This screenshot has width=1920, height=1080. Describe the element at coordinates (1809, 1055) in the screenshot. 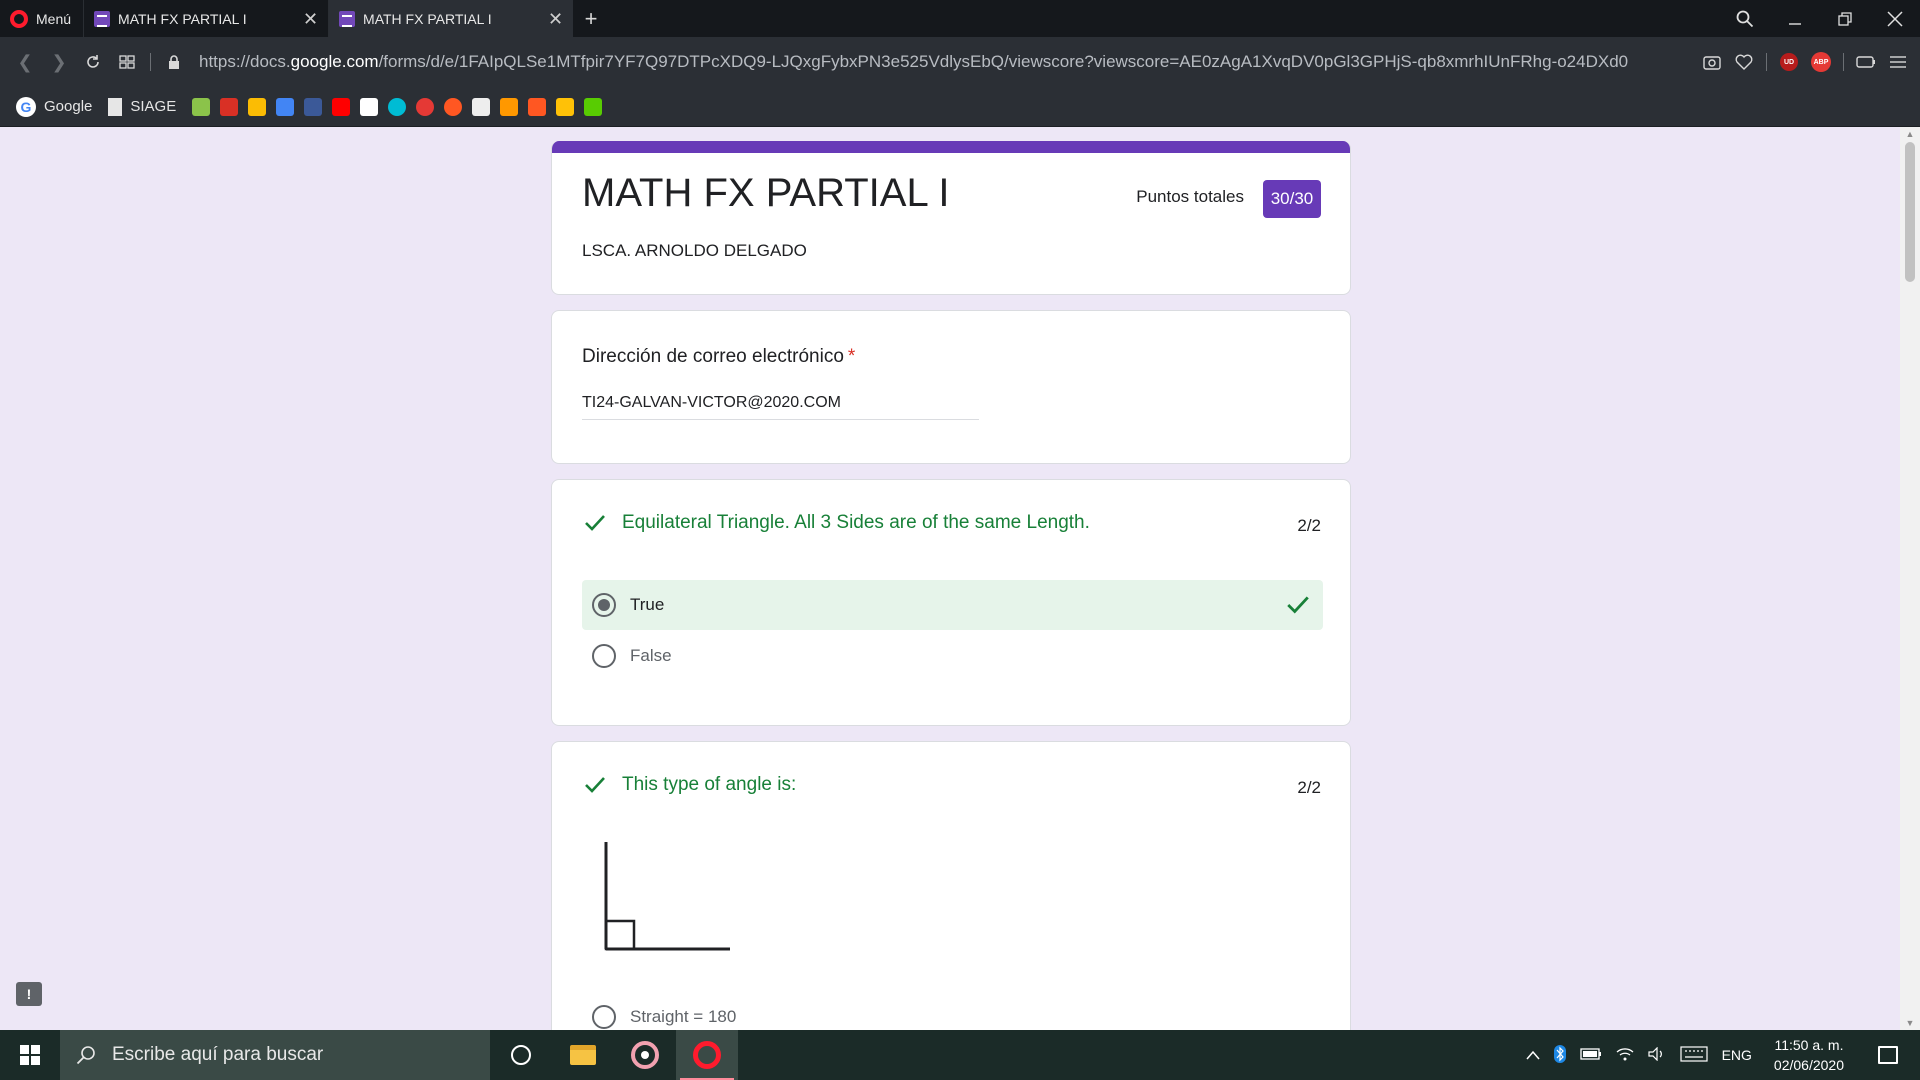

I see `system-clock: 11:50 a. m. 02/06/2020` at that location.